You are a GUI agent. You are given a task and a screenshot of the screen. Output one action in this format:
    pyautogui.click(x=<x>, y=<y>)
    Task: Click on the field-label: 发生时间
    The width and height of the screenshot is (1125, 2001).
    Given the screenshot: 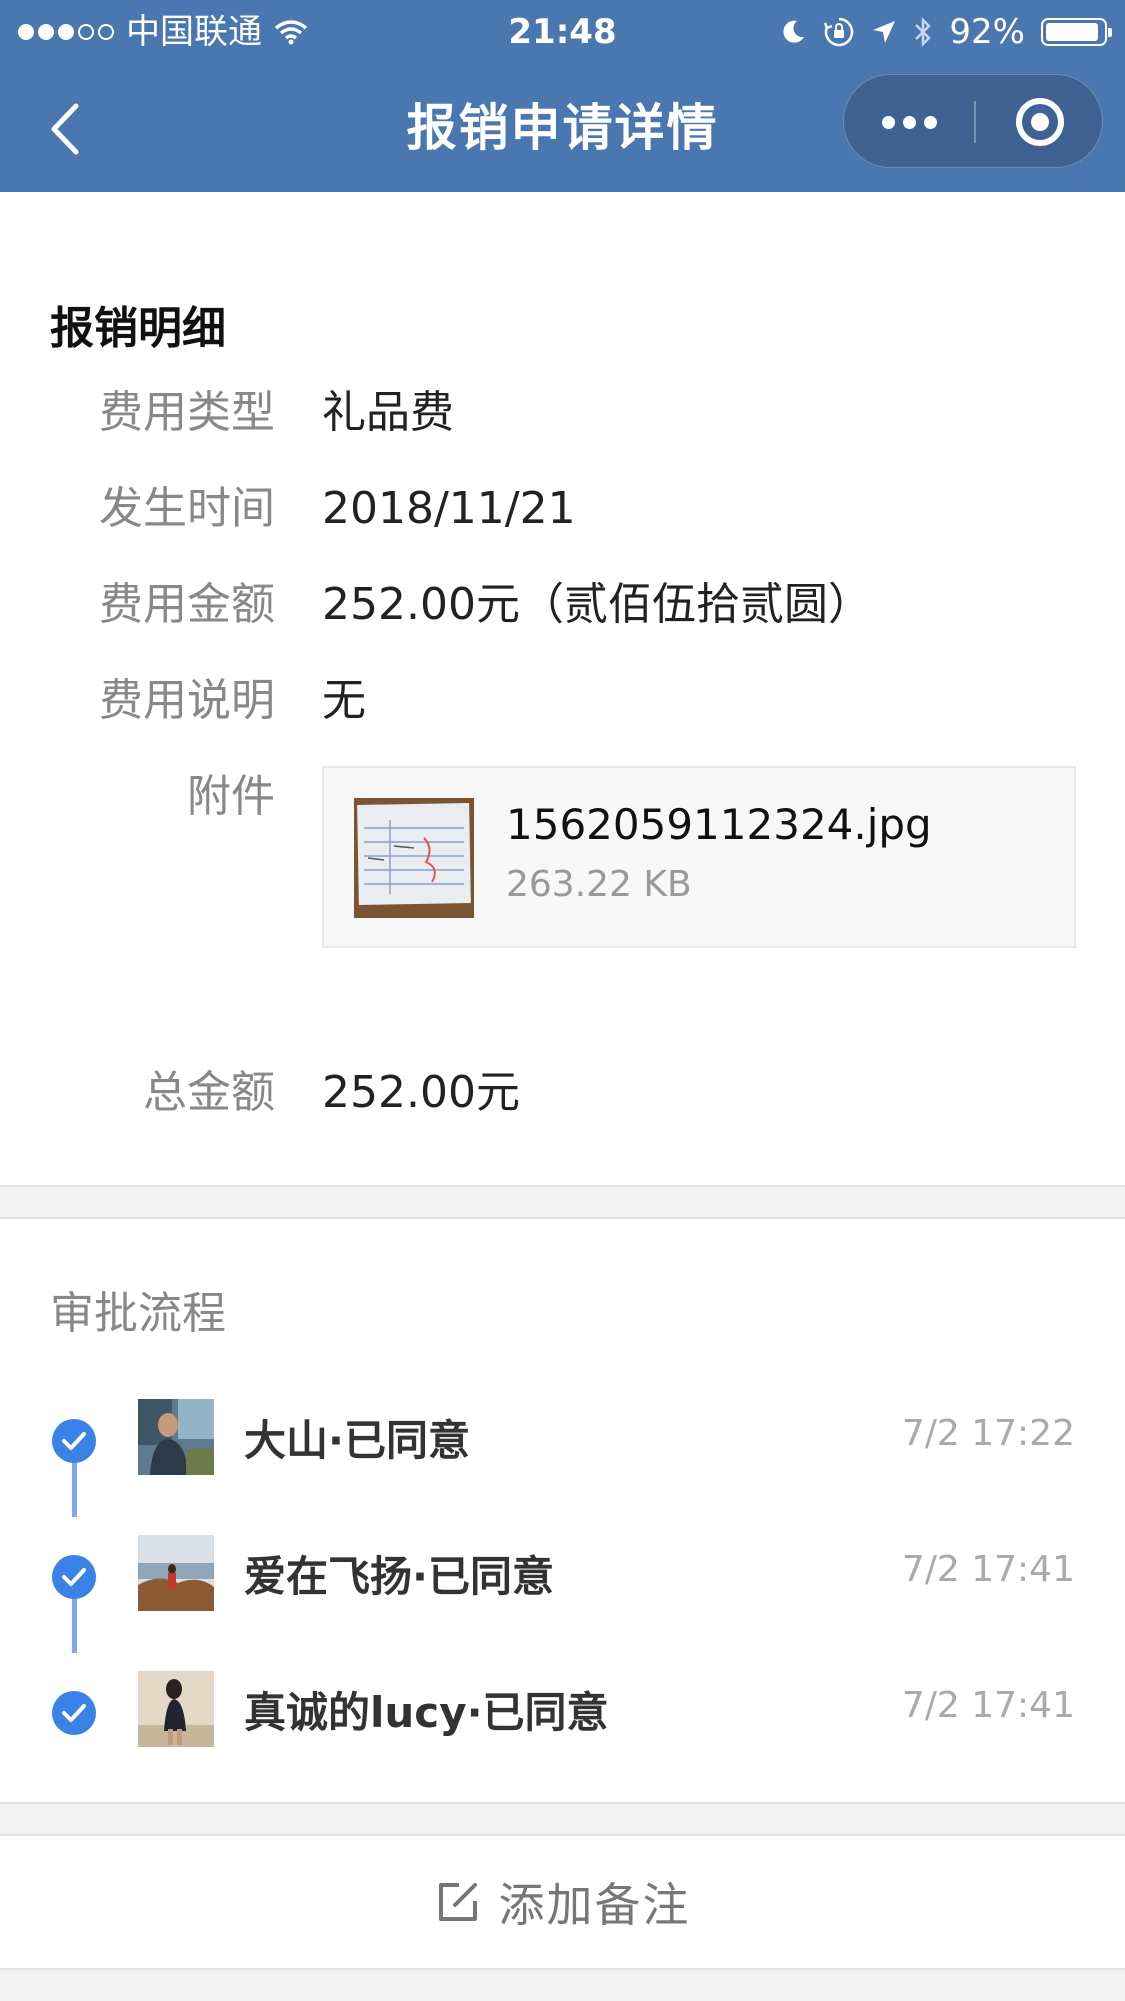 What is the action you would take?
    pyautogui.click(x=187, y=508)
    